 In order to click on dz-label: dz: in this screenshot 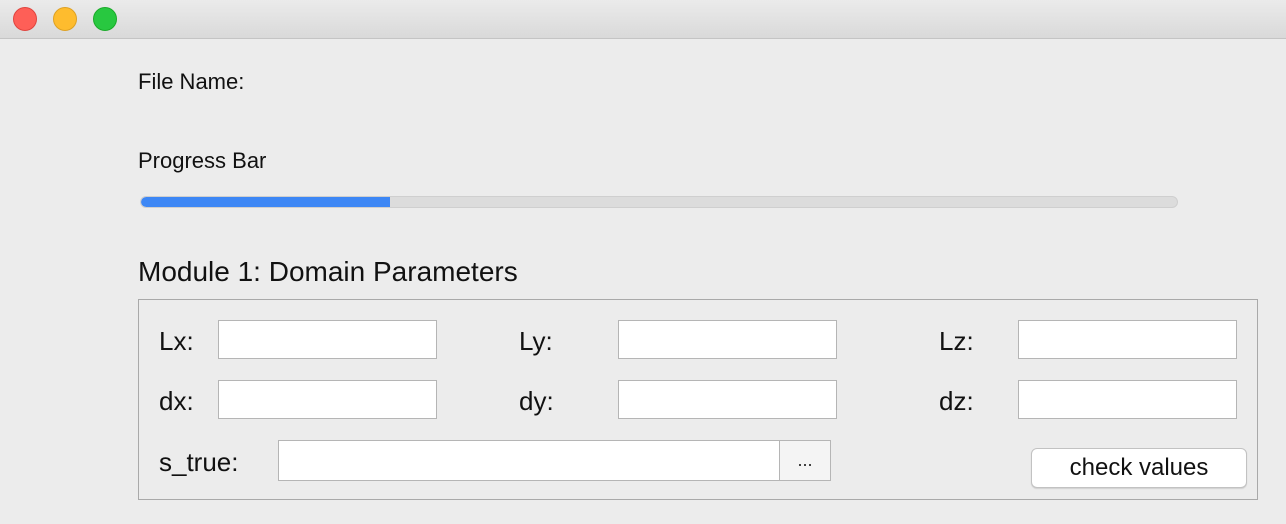, I will do `click(956, 401)`.